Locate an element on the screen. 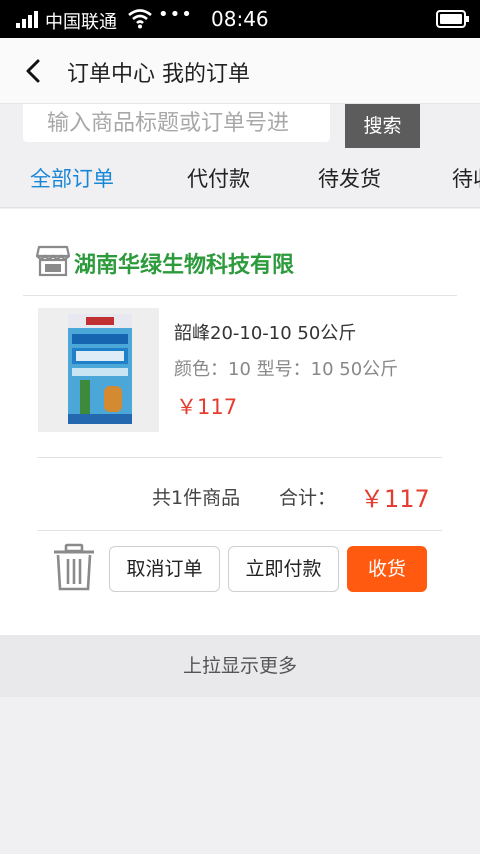 The height and width of the screenshot is (854, 480). tab-all-orders: 全部订单 is located at coordinates (72, 178).